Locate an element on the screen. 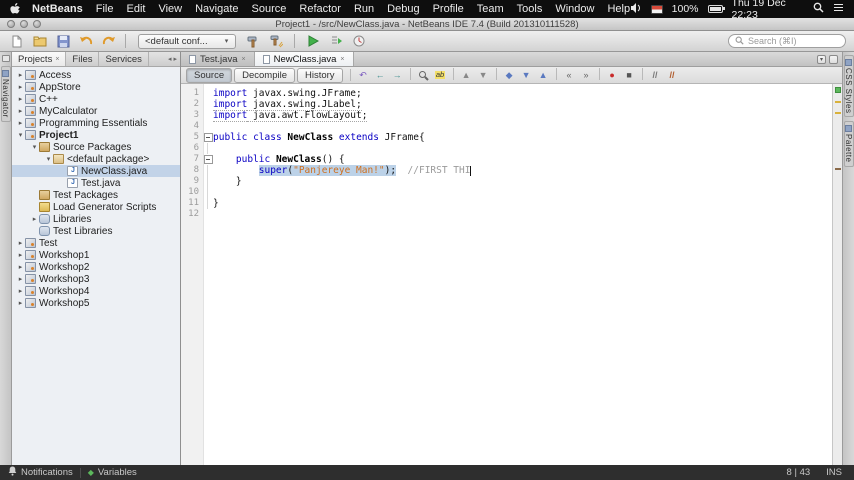 This screenshot has height=480, width=854. tree-item-c: ▸ C++ is located at coordinates (96, 99).